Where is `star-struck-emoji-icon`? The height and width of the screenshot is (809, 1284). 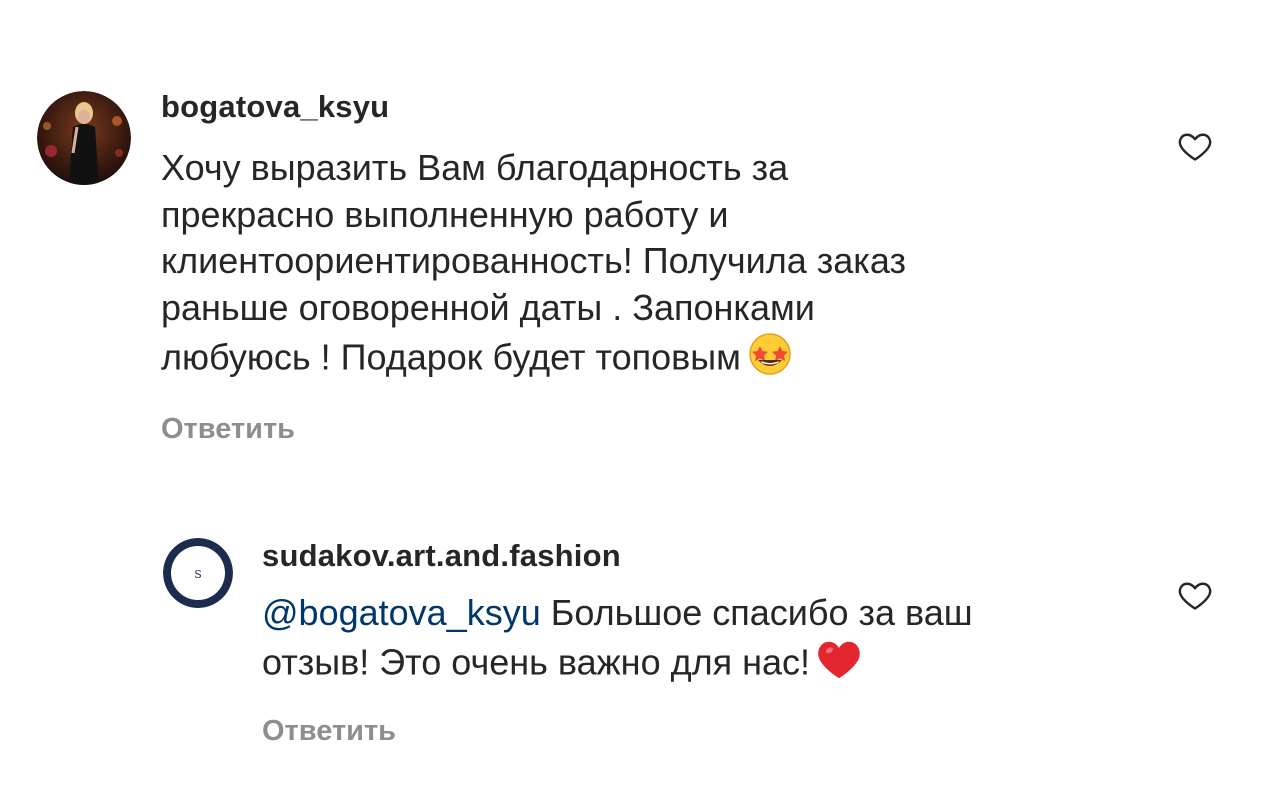
star-struck-emoji-icon is located at coordinates (770, 360).